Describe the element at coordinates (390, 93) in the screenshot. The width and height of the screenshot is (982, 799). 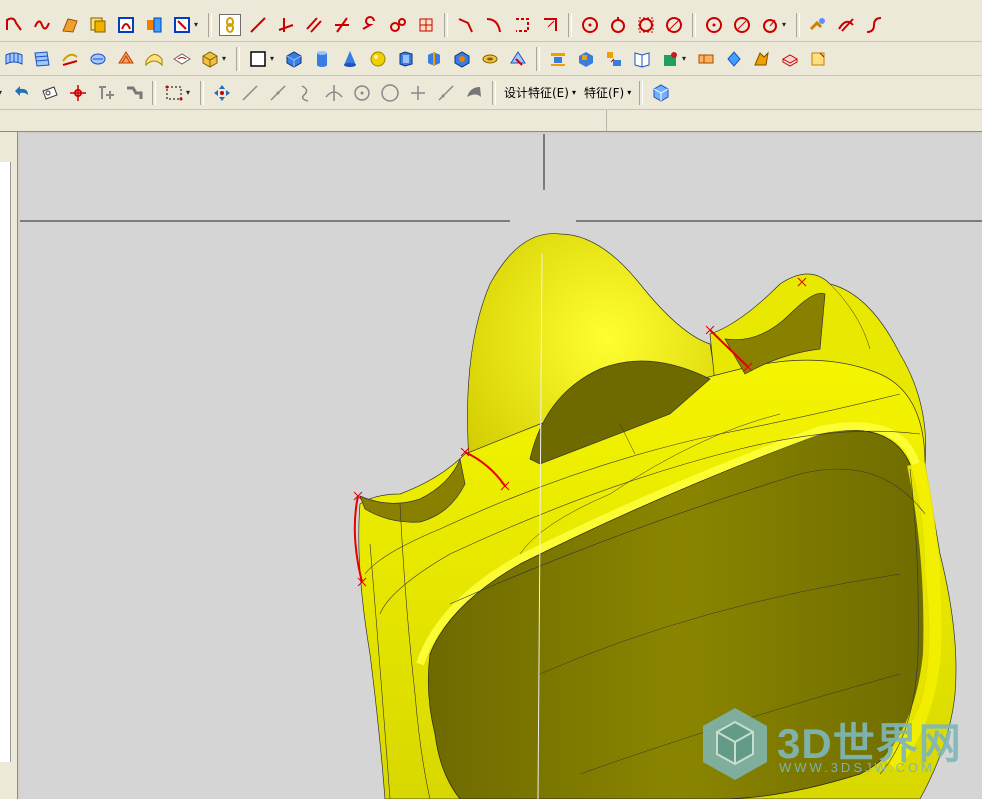
I see `circle-tool2-icon` at that location.